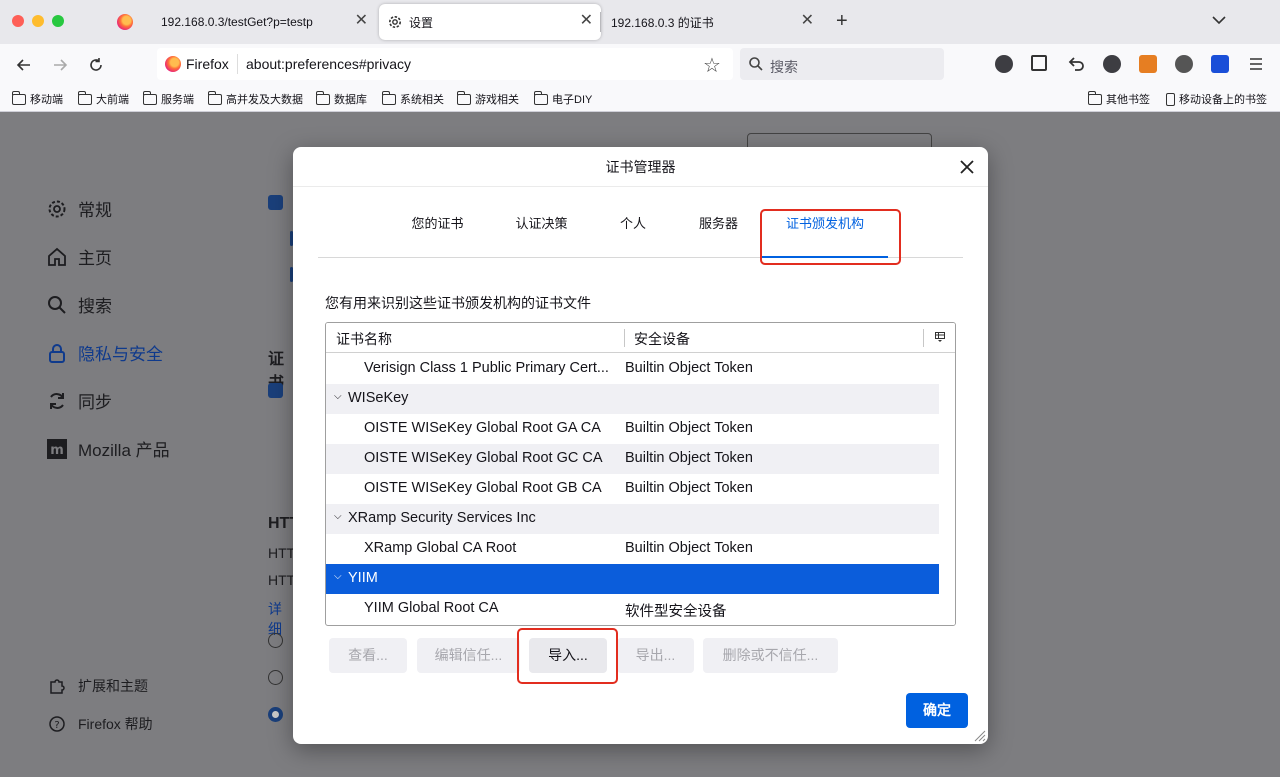 This screenshot has width=1280, height=777. I want to click on new-tab-plus-icon: +, so click(842, 21).